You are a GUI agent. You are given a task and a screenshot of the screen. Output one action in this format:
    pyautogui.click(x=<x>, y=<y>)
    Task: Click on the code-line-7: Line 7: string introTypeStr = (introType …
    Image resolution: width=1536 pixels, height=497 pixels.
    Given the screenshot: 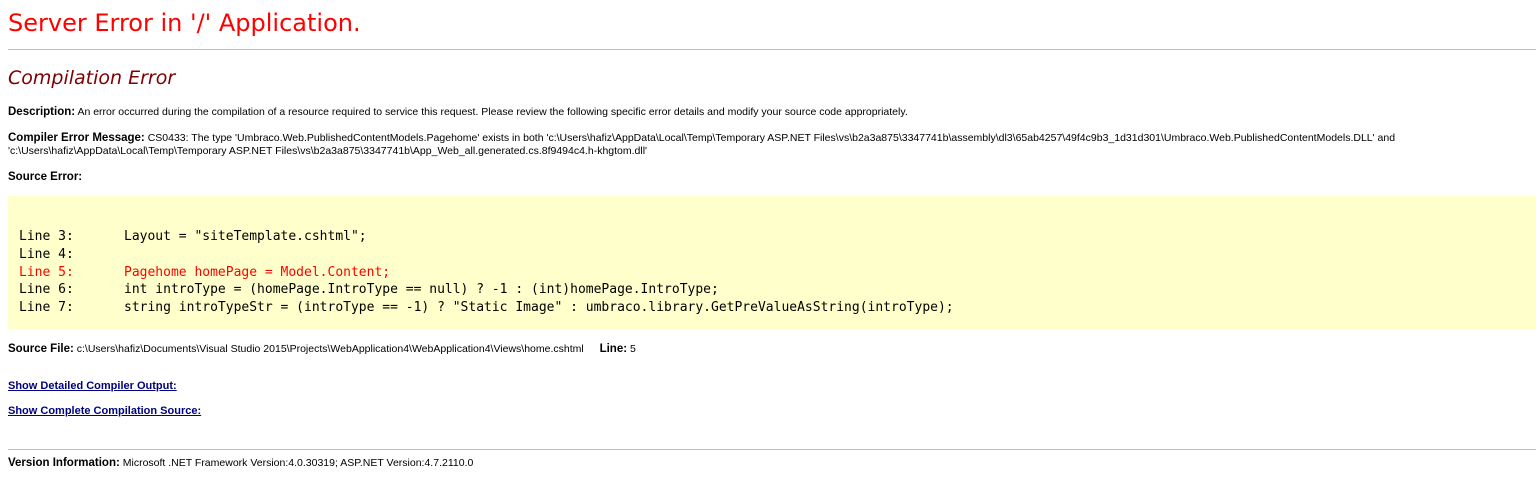 What is the action you would take?
    pyautogui.click(x=777, y=308)
    